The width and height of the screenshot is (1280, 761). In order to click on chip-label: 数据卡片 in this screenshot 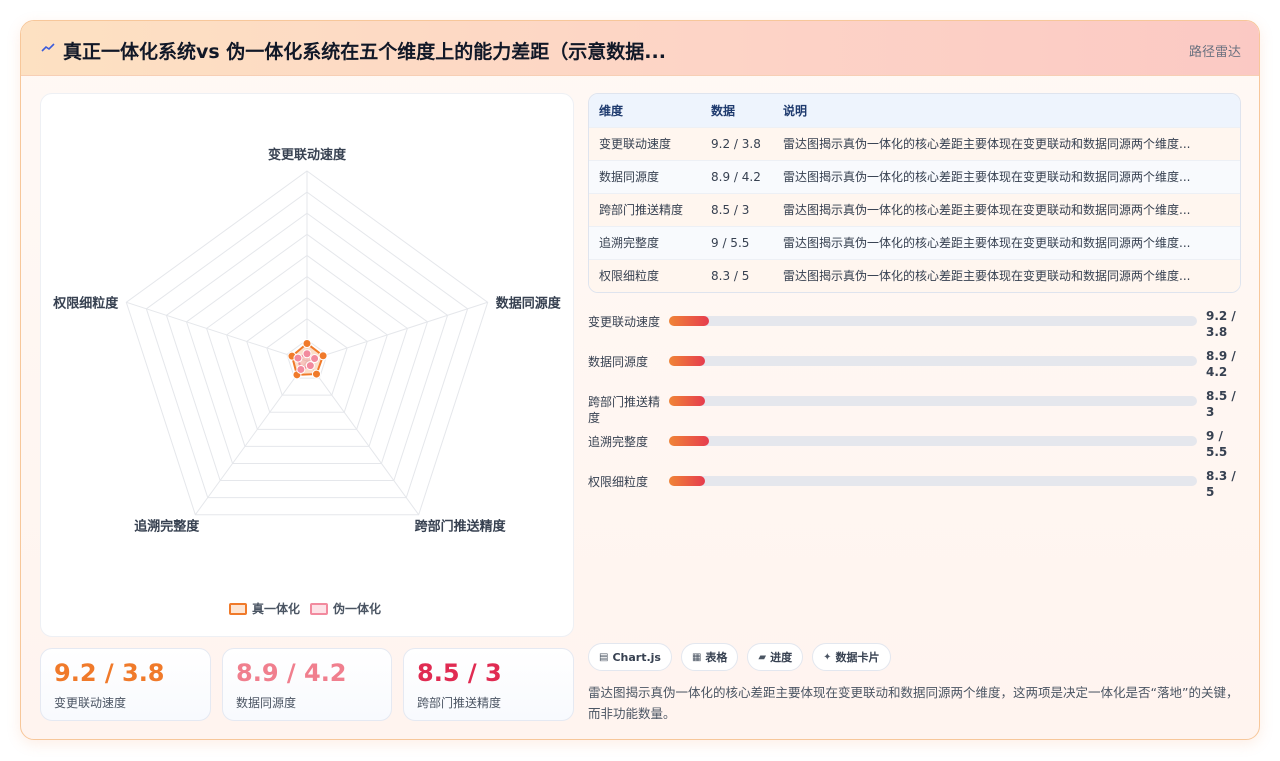, I will do `click(857, 657)`.